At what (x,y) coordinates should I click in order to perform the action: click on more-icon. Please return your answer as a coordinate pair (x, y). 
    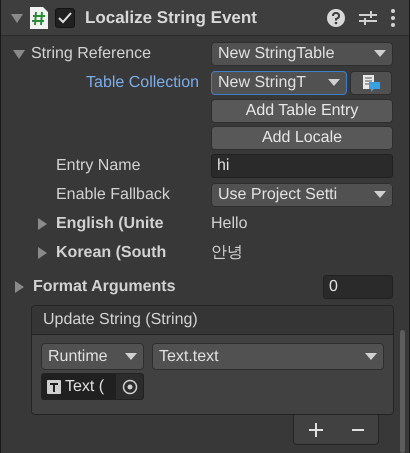
    Looking at the image, I should click on (393, 17).